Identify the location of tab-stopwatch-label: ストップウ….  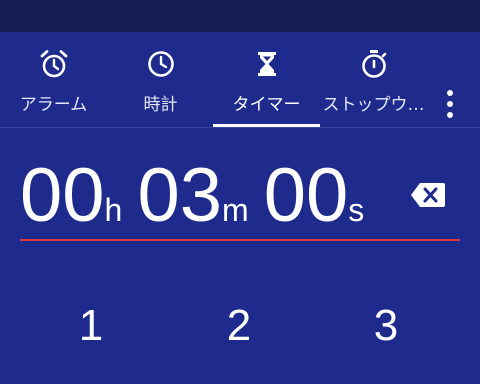
(373, 105).